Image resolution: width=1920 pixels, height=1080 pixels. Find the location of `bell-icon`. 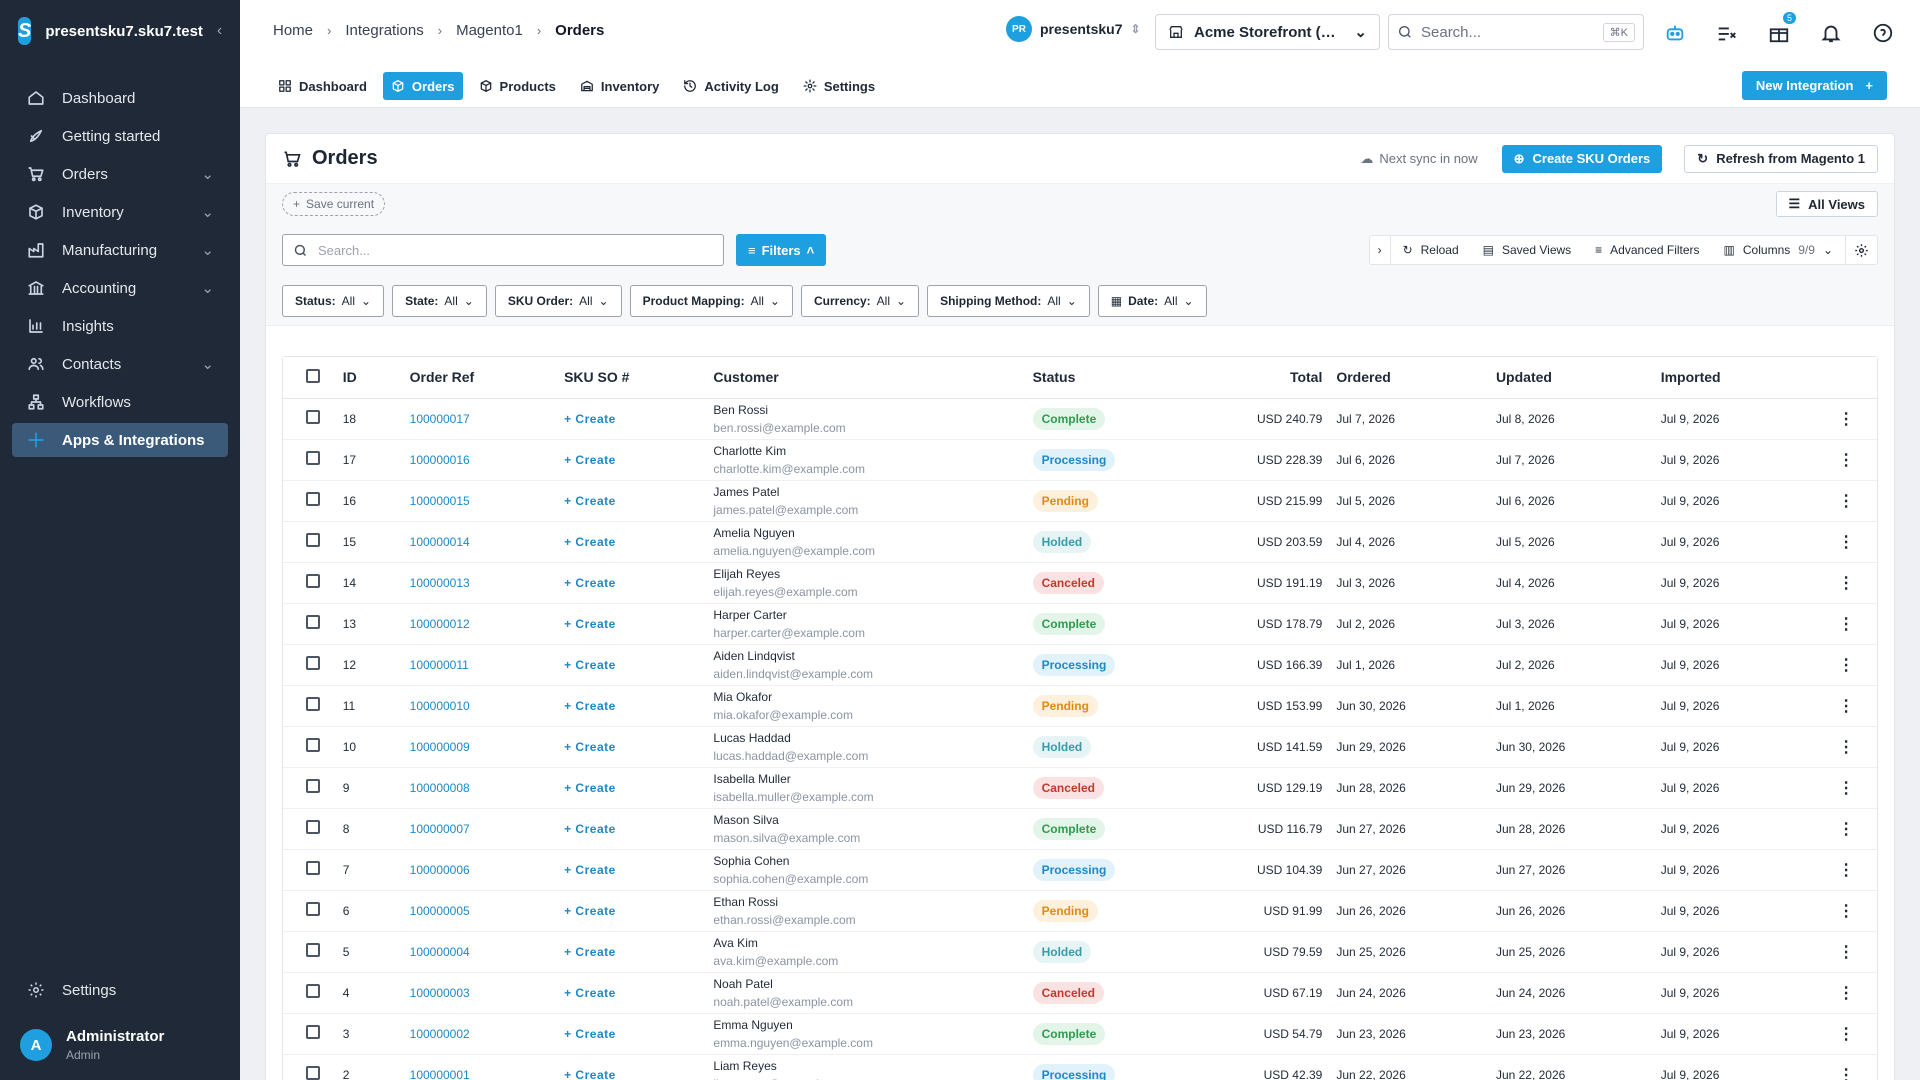

bell-icon is located at coordinates (1831, 33).